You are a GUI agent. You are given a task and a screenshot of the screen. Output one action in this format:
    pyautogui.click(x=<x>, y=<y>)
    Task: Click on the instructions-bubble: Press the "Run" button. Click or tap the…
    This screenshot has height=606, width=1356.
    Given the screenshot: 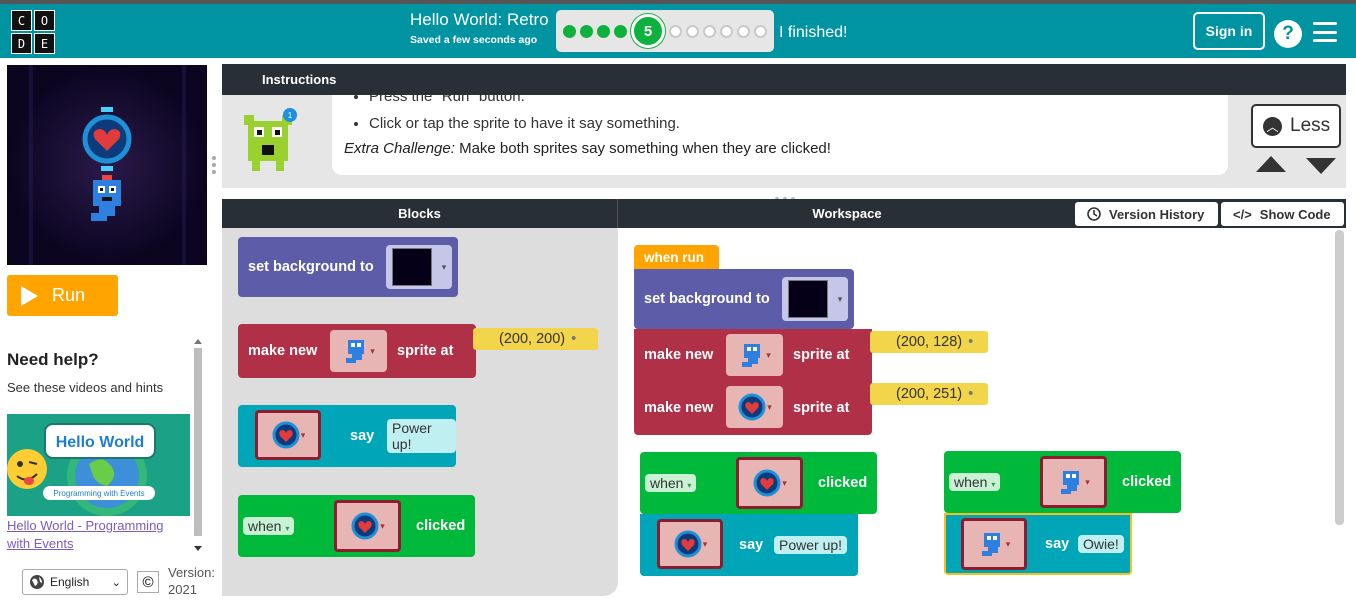 What is the action you would take?
    pyautogui.click(x=780, y=135)
    